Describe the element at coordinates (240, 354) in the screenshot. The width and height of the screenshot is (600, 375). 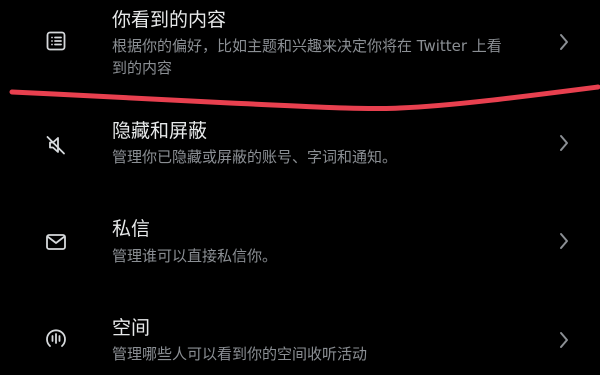
I see `row-description: 管理哪些人可以看到你的空间收听活动` at that location.